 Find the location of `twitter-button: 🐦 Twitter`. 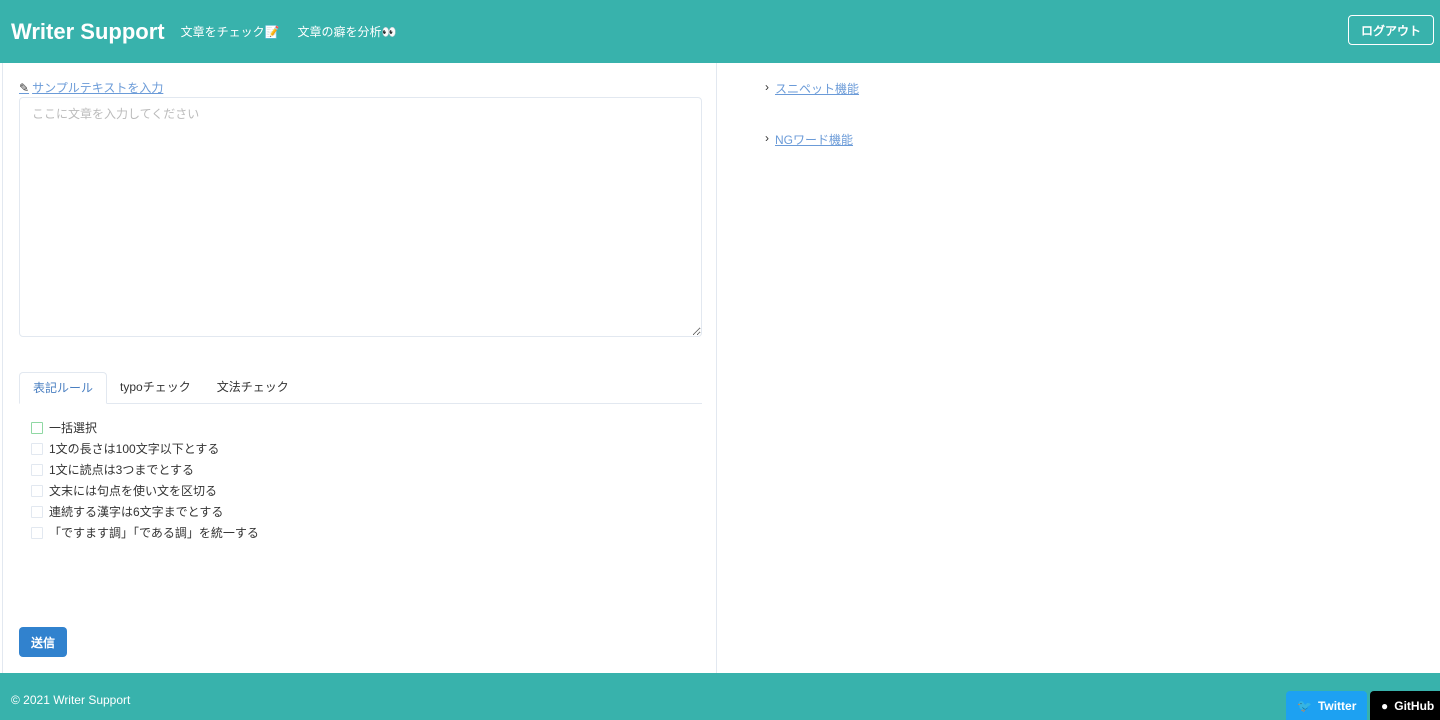

twitter-button: 🐦 Twitter is located at coordinates (1327, 705).